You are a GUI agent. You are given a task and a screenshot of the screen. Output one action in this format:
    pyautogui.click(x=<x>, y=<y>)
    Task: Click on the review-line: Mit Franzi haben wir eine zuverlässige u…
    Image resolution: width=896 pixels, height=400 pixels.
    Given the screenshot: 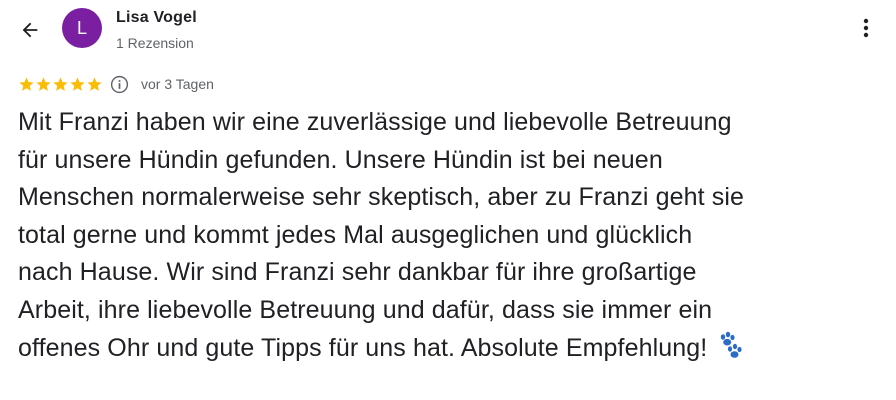 What is the action you would take?
    pyautogui.click(x=375, y=122)
    